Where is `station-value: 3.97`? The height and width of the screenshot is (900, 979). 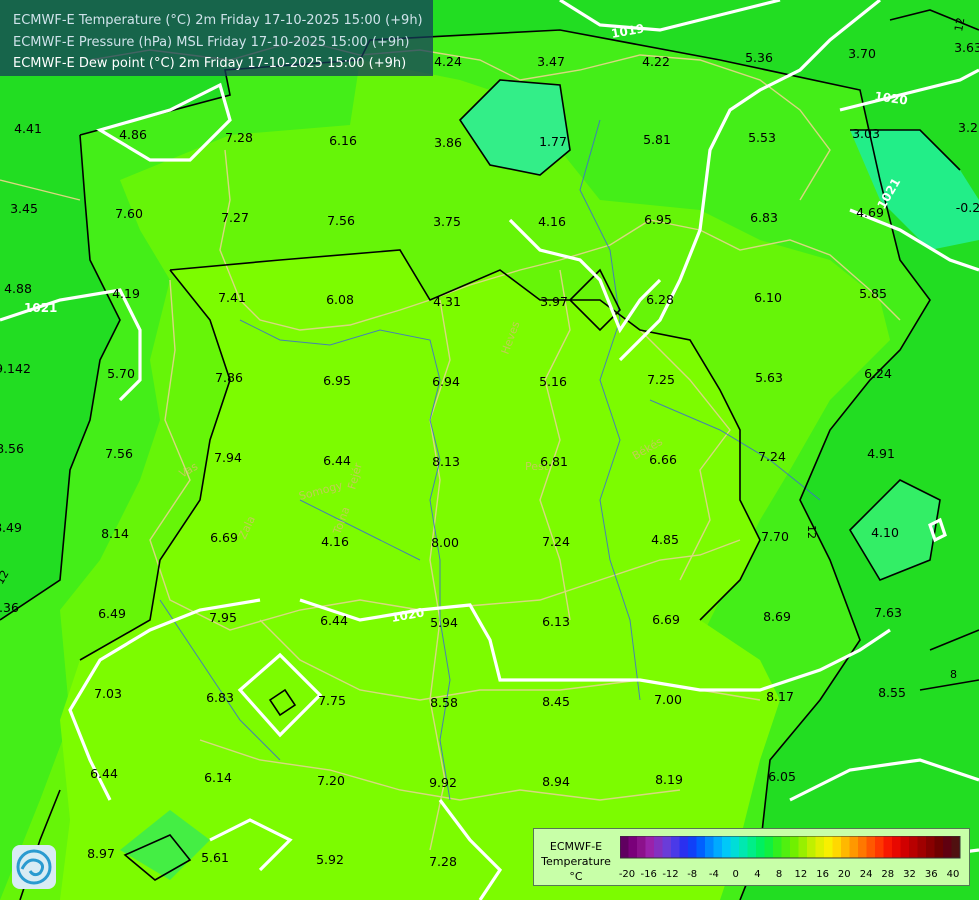 station-value: 3.97 is located at coordinates (554, 301).